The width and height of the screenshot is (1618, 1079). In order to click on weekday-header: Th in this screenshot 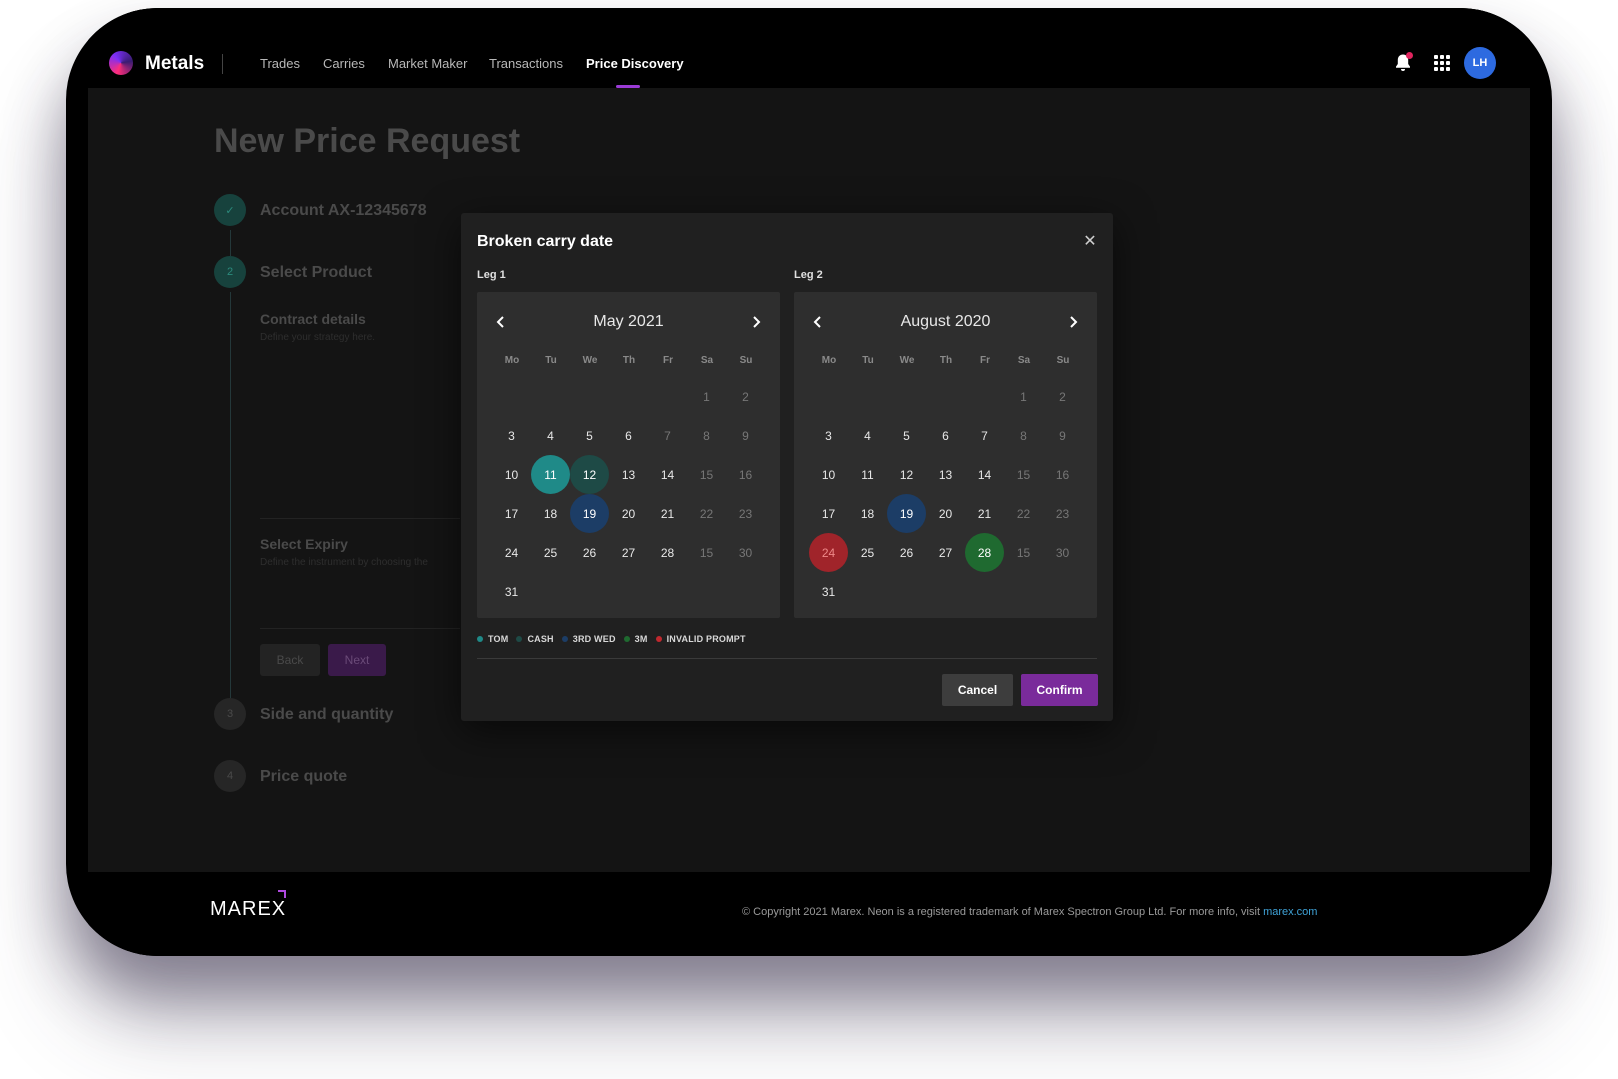, I will do `click(629, 360)`.